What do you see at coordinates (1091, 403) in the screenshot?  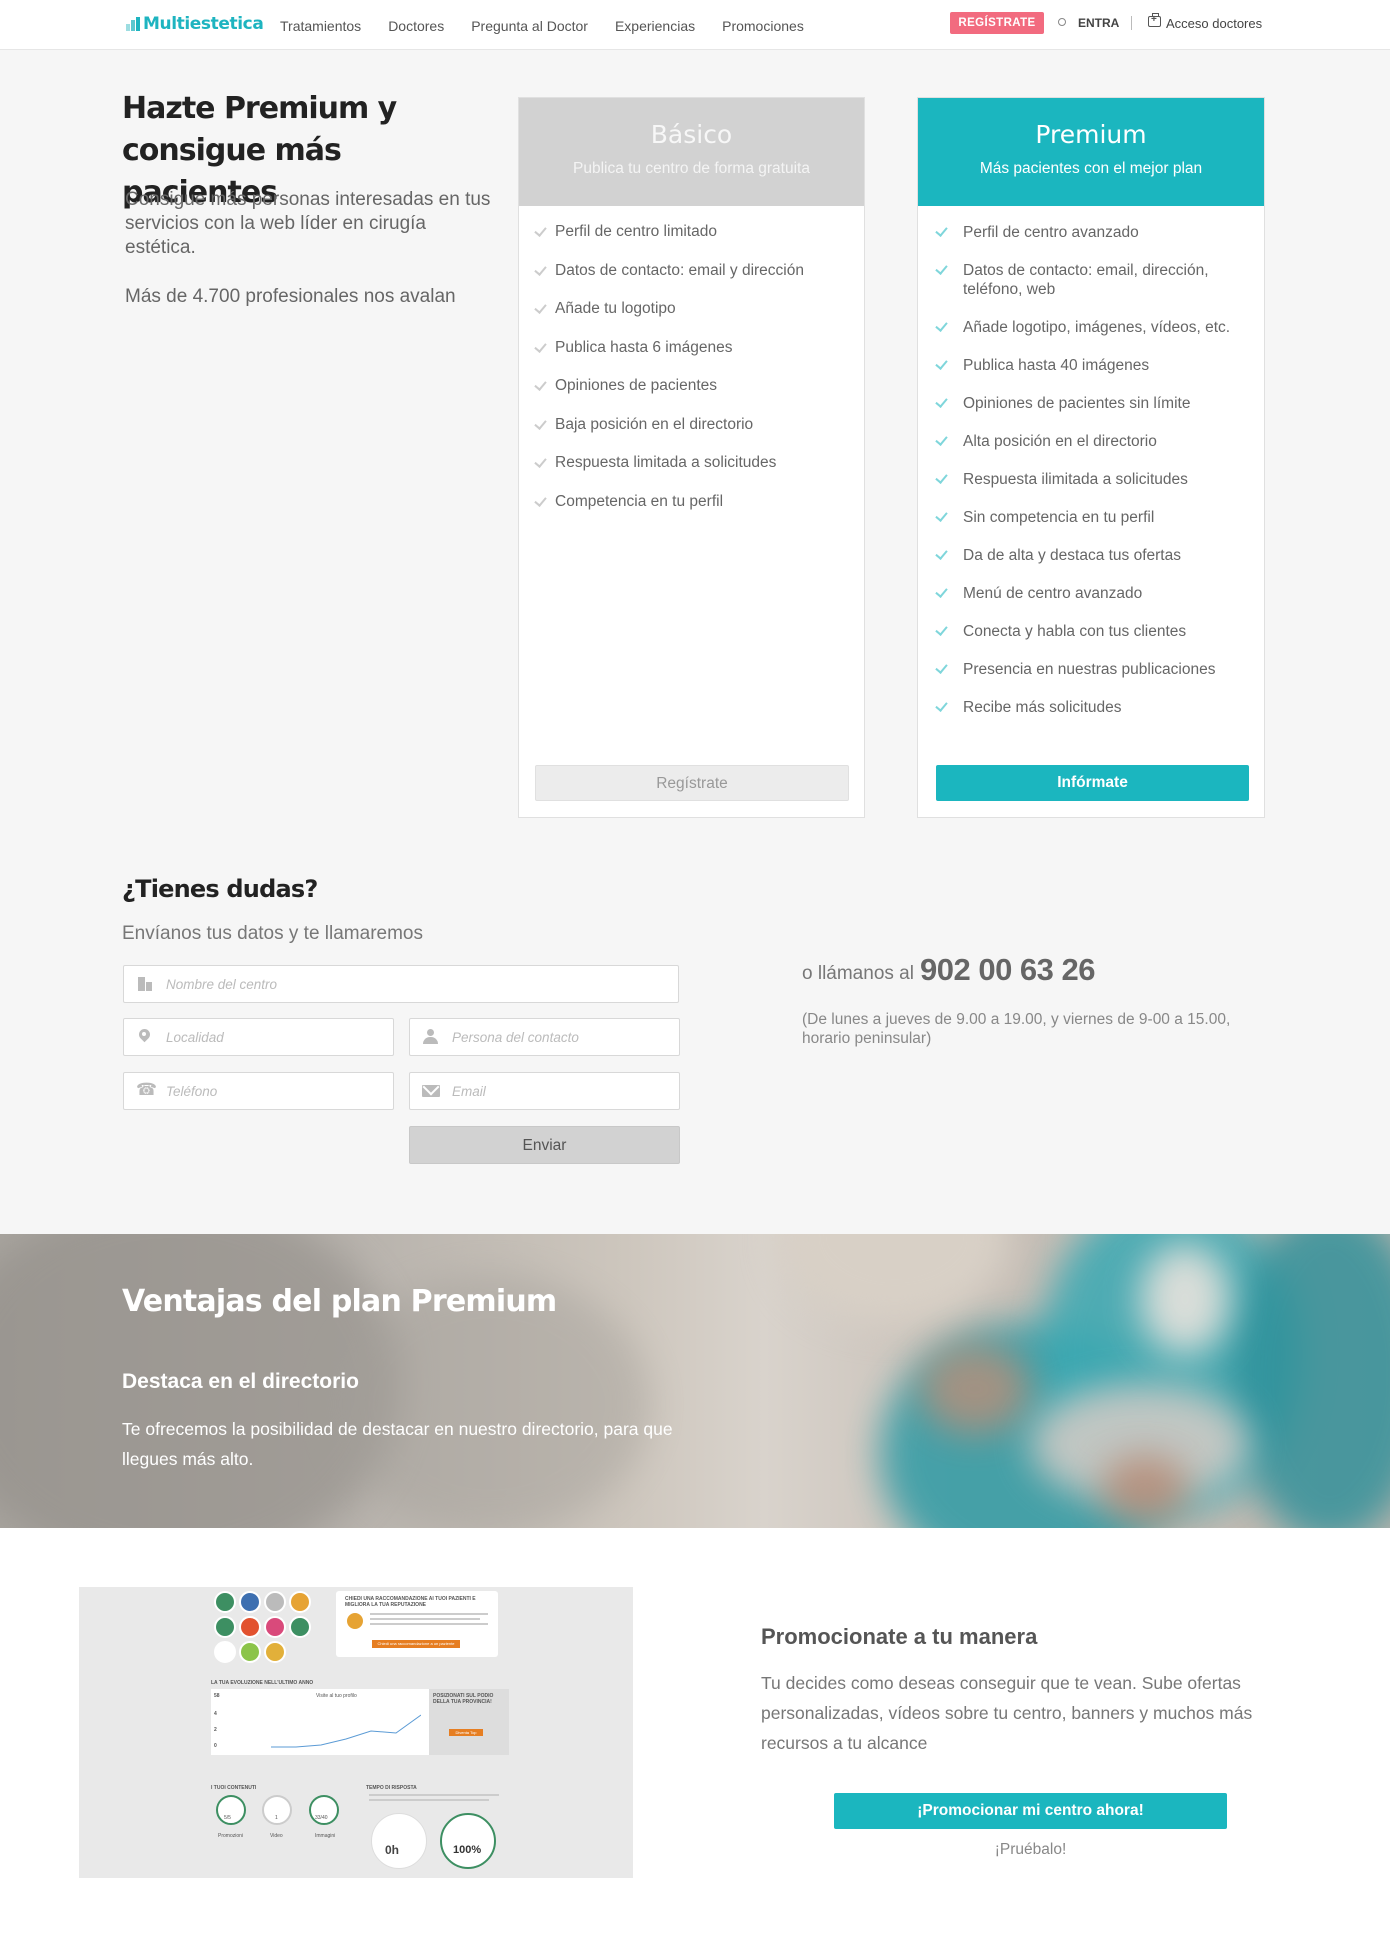 I see `feature-item: Opiniones de pacientes sin límite` at bounding box center [1091, 403].